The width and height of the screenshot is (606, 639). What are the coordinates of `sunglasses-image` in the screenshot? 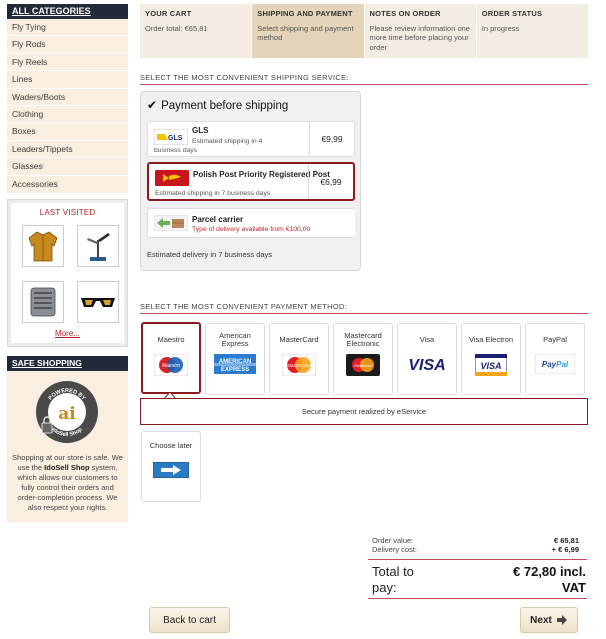 It's located at (98, 301).